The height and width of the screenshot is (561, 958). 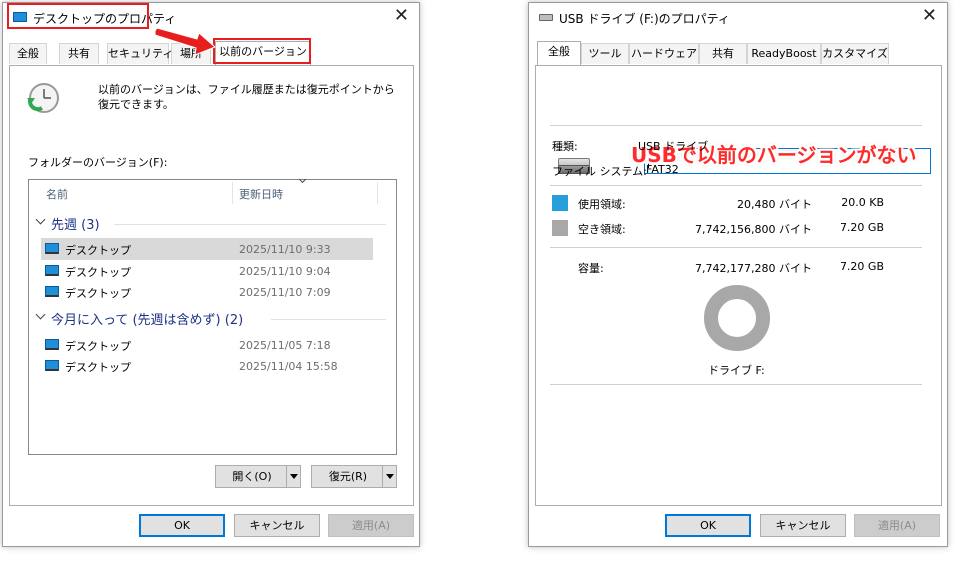 What do you see at coordinates (43, 98) in the screenshot?
I see `history-clock-icon` at bounding box center [43, 98].